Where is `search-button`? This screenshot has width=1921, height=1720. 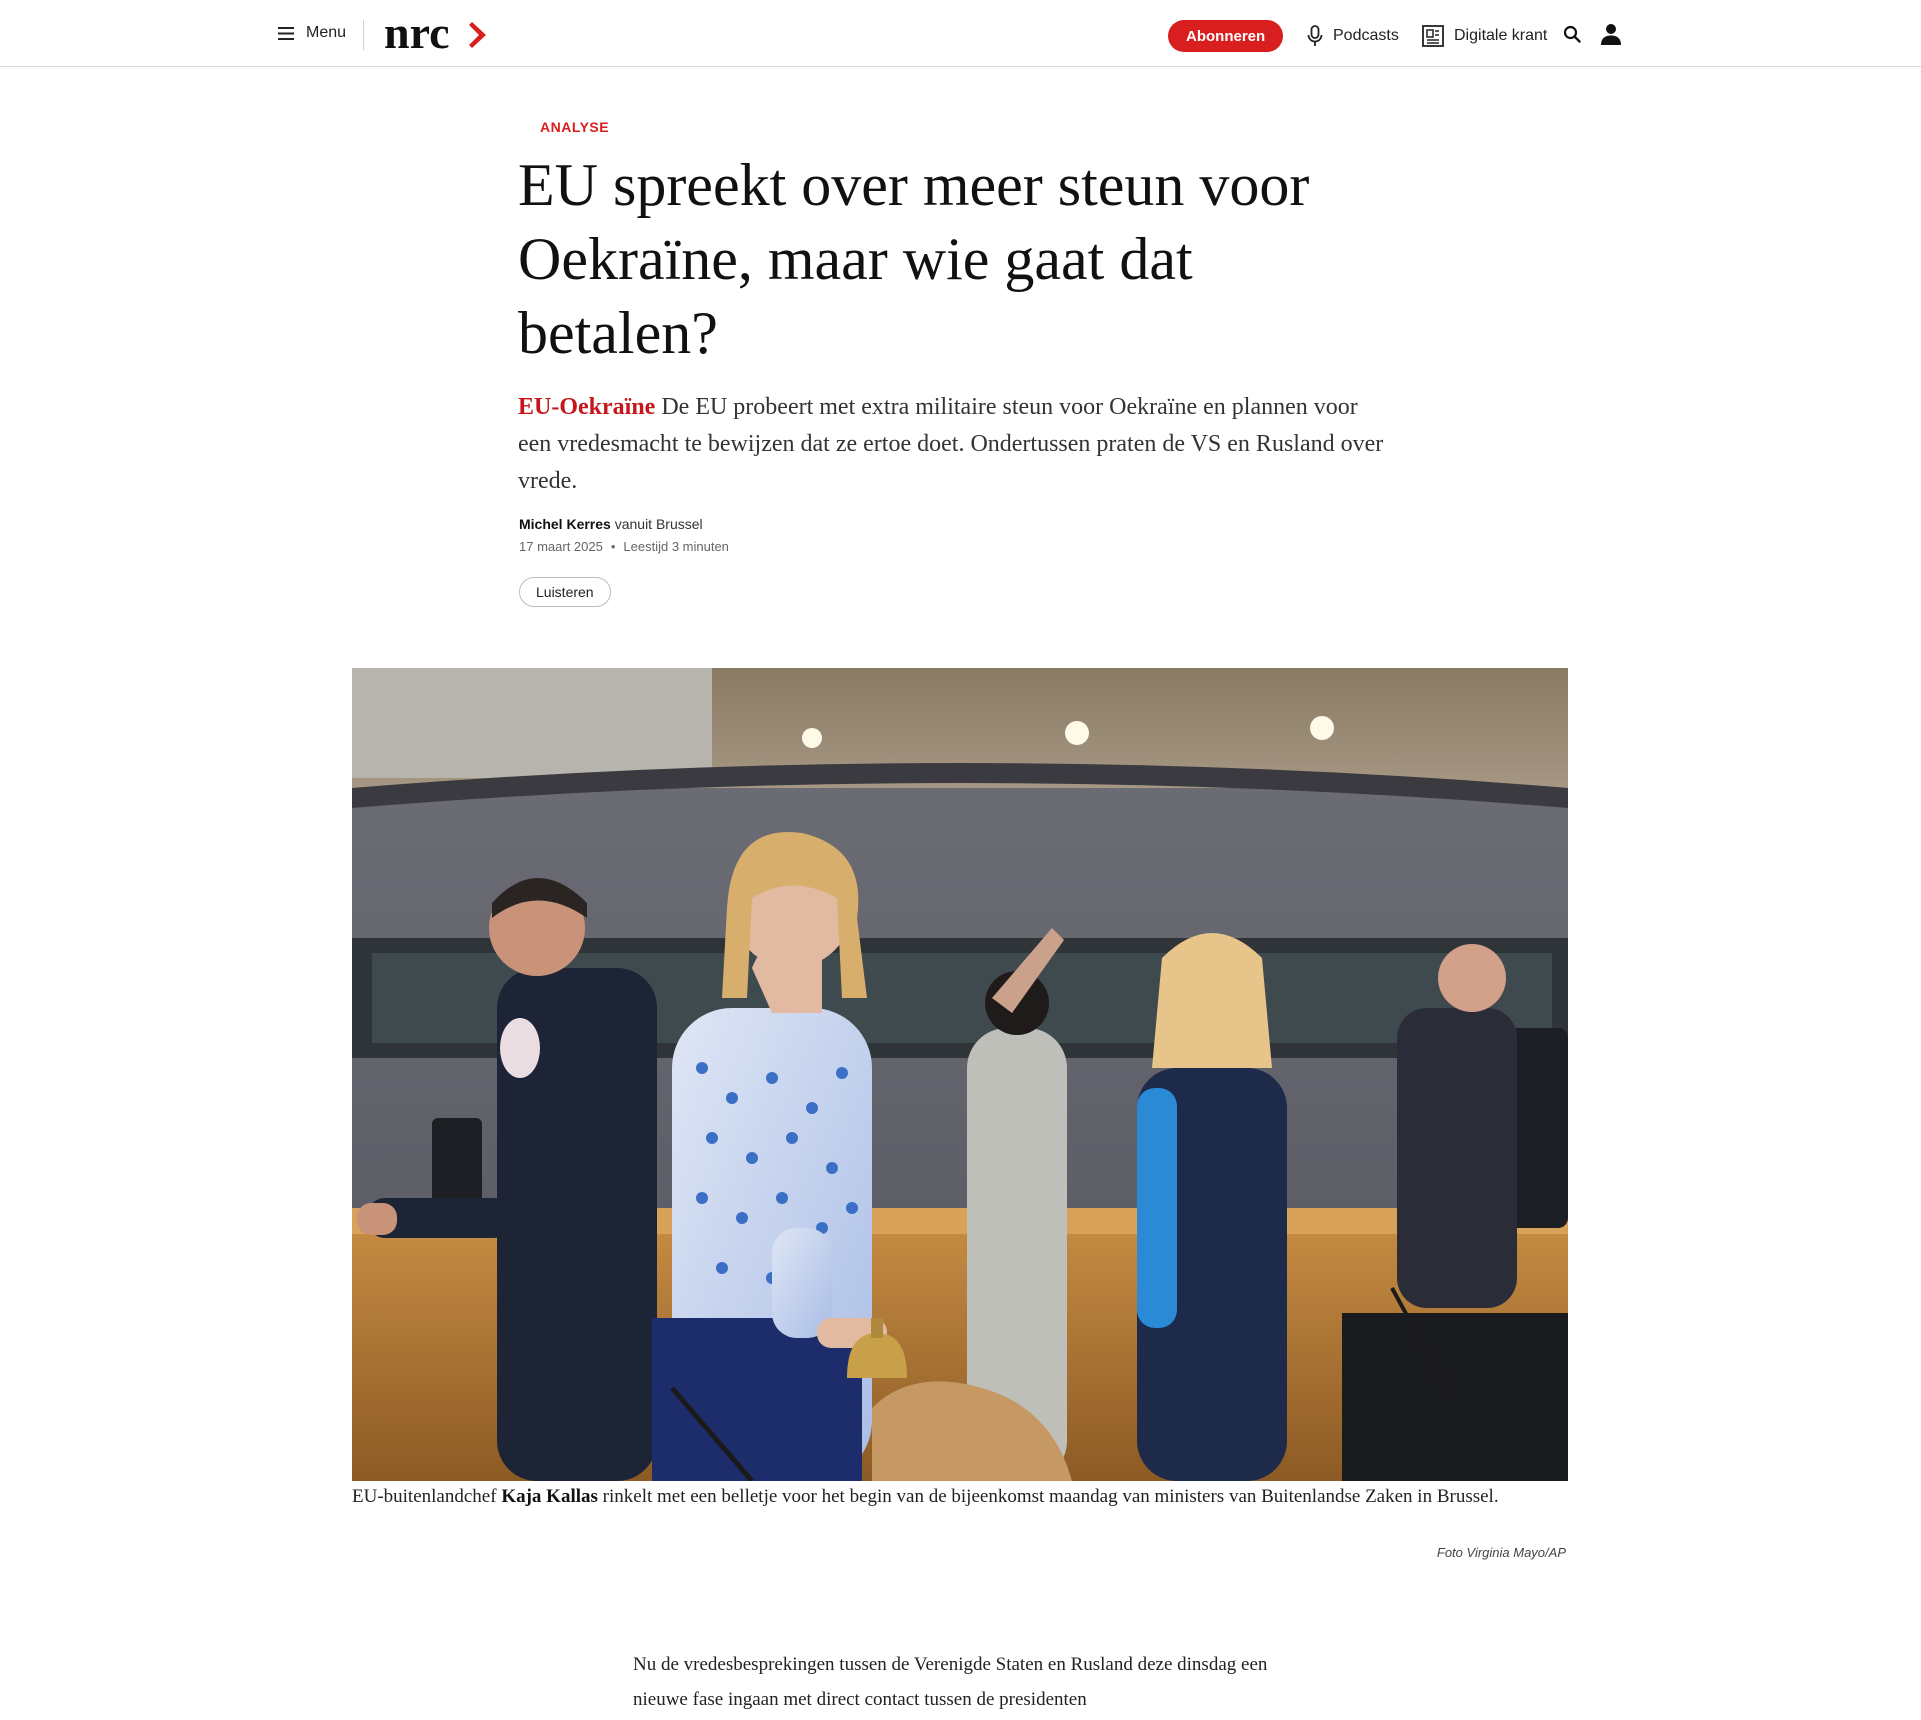
search-button is located at coordinates (1572, 36).